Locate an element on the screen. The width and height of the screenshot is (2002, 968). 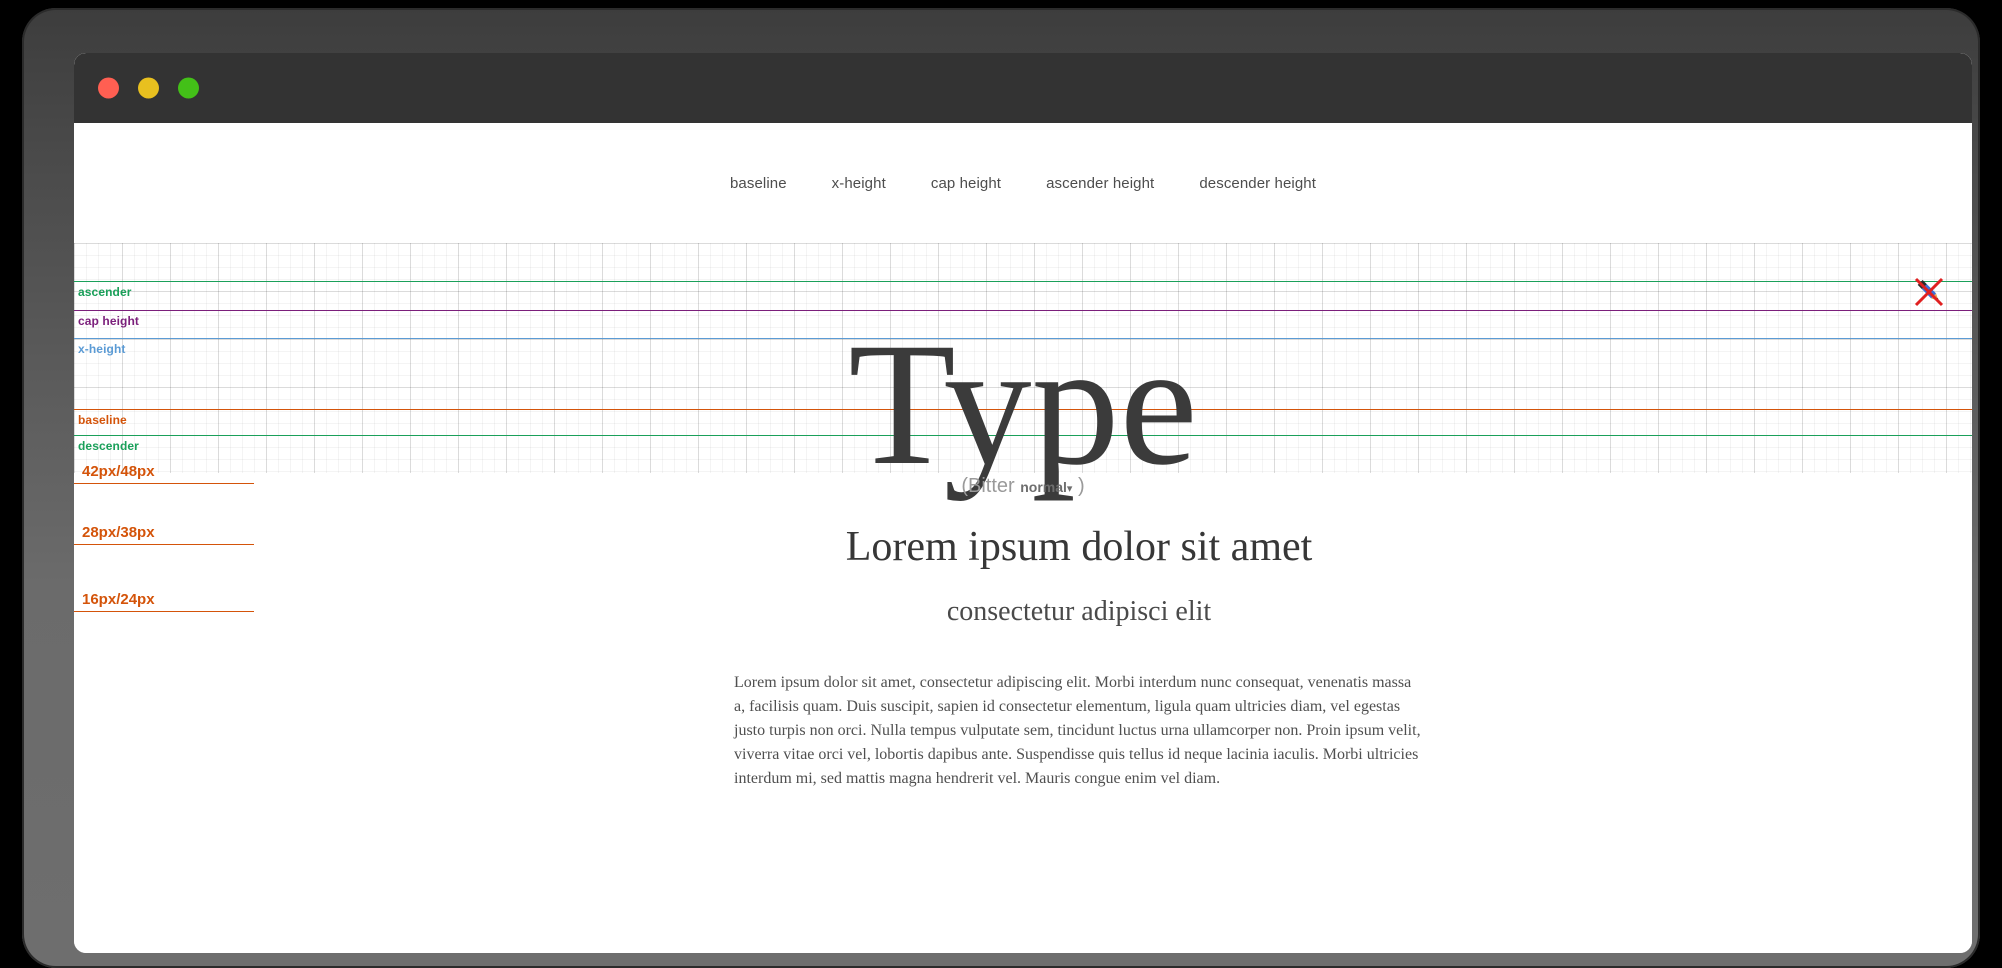
font-name-label: Bitter is located at coordinates (991, 486).